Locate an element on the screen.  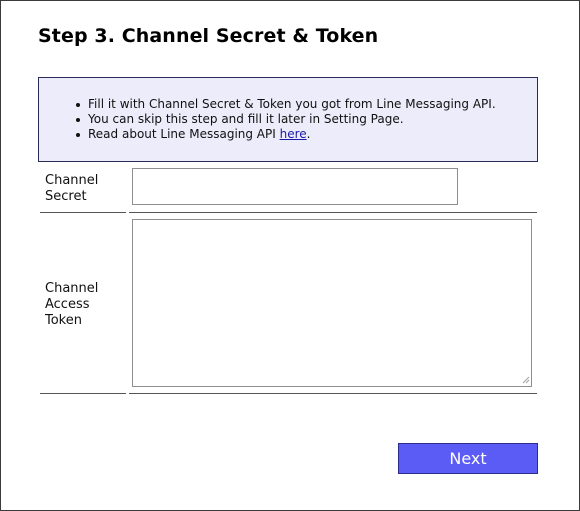
here-link: here is located at coordinates (293, 134).